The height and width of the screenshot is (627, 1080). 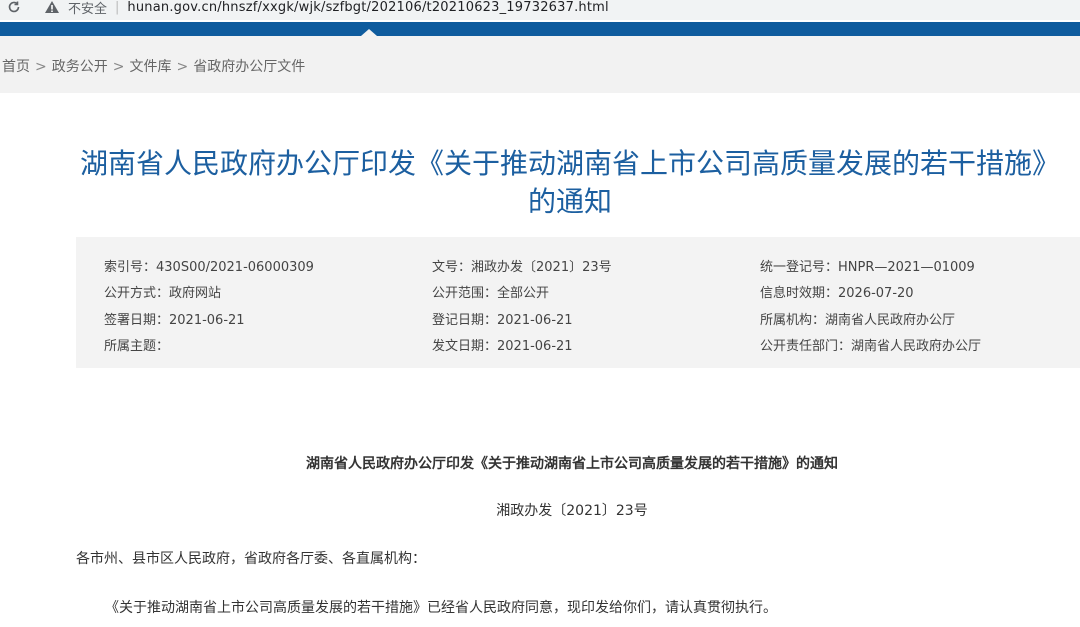 What do you see at coordinates (251, 559) in the screenshot?
I see `document-salutation: 各市州、县市区人民政府，省政府各厅委、各直属机构：` at bounding box center [251, 559].